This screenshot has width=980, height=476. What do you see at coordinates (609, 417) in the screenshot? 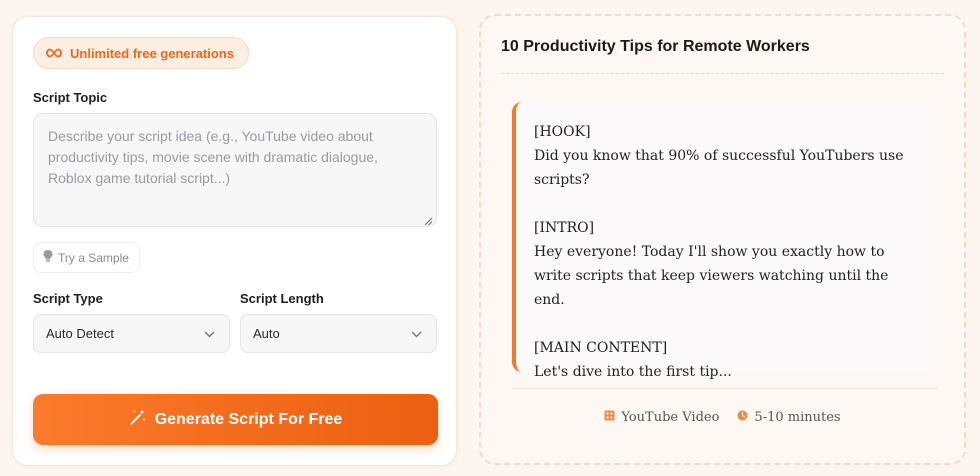
I see `video-icon` at bounding box center [609, 417].